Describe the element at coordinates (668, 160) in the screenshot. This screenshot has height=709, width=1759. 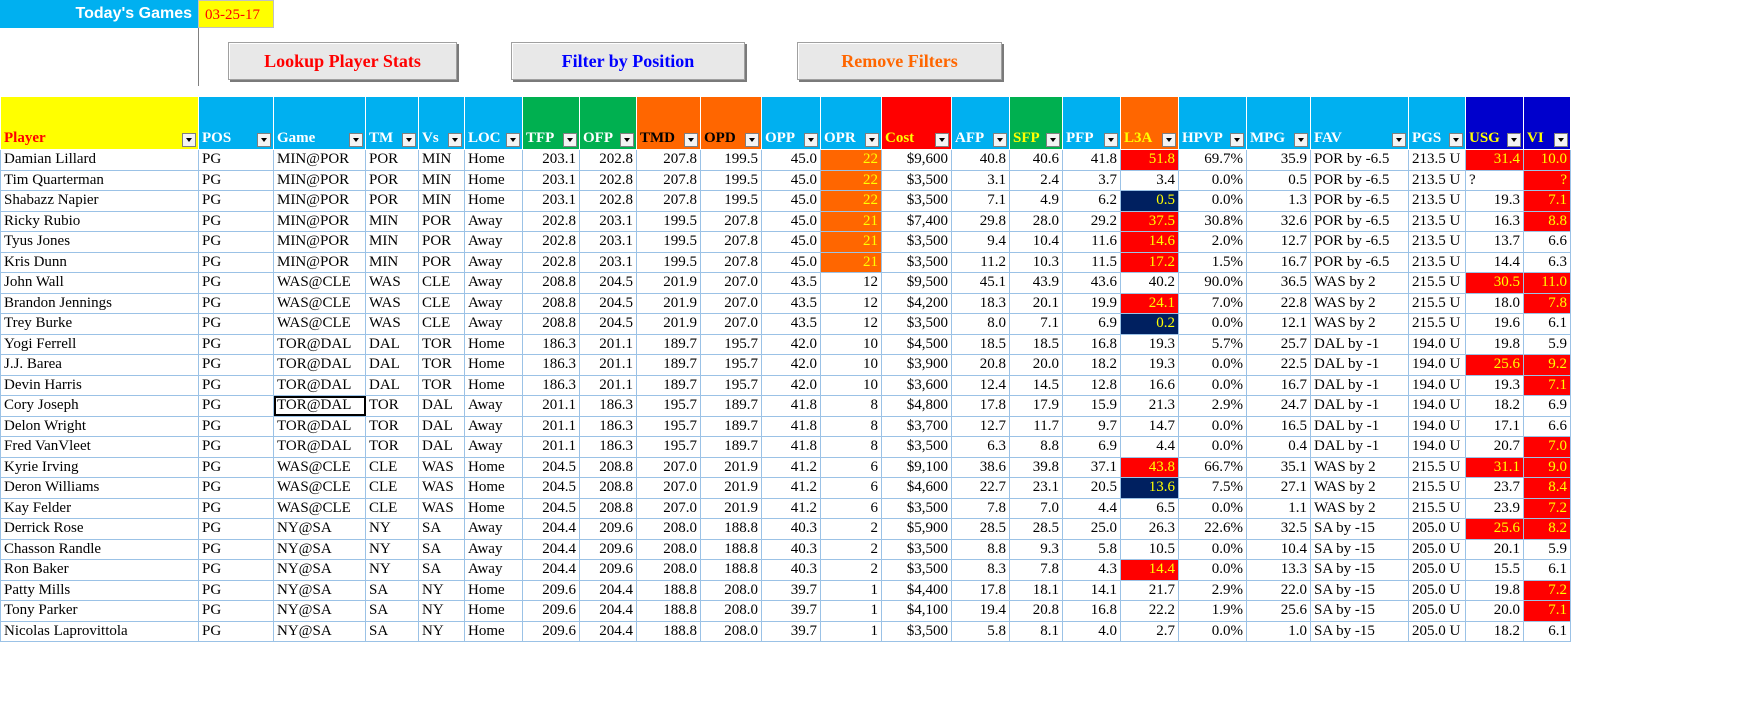
I see `cell-tmd: 207.8` at that location.